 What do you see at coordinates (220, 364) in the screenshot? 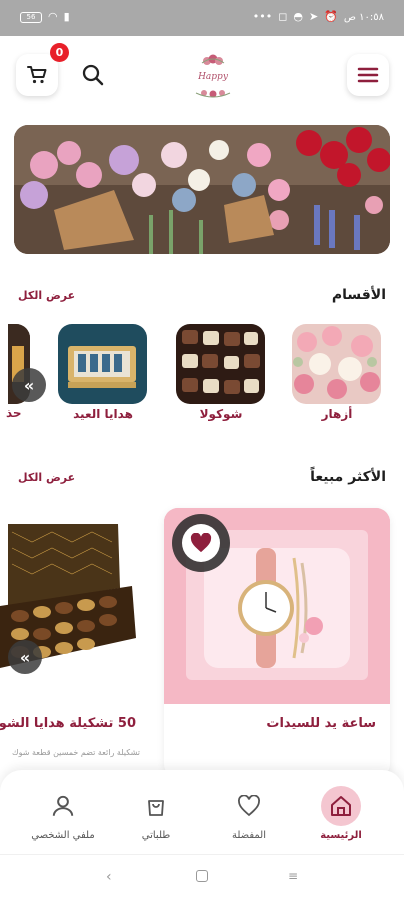
I see `category-chocolate-image` at bounding box center [220, 364].